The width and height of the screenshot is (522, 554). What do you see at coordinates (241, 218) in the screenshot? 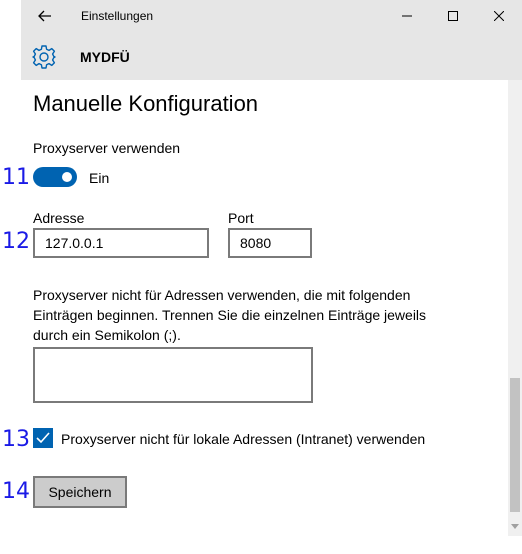
I see `port-label: Port` at bounding box center [241, 218].